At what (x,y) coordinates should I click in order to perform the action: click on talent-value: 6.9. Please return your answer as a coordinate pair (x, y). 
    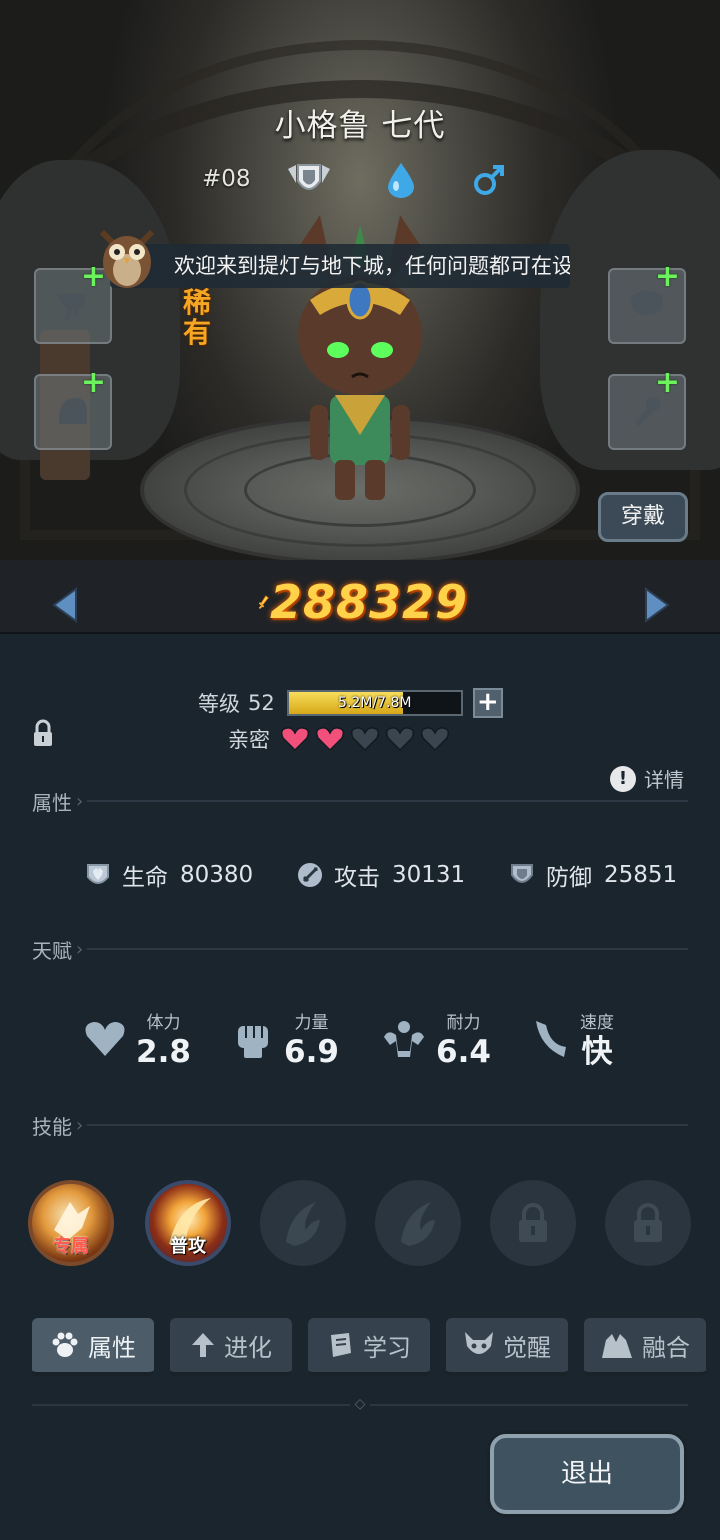
    Looking at the image, I should click on (311, 1051).